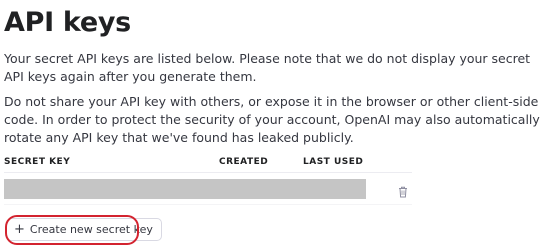 The height and width of the screenshot is (249, 547). What do you see at coordinates (37, 162) in the screenshot?
I see `column-header-secret-key: SECRET KEY` at bounding box center [37, 162].